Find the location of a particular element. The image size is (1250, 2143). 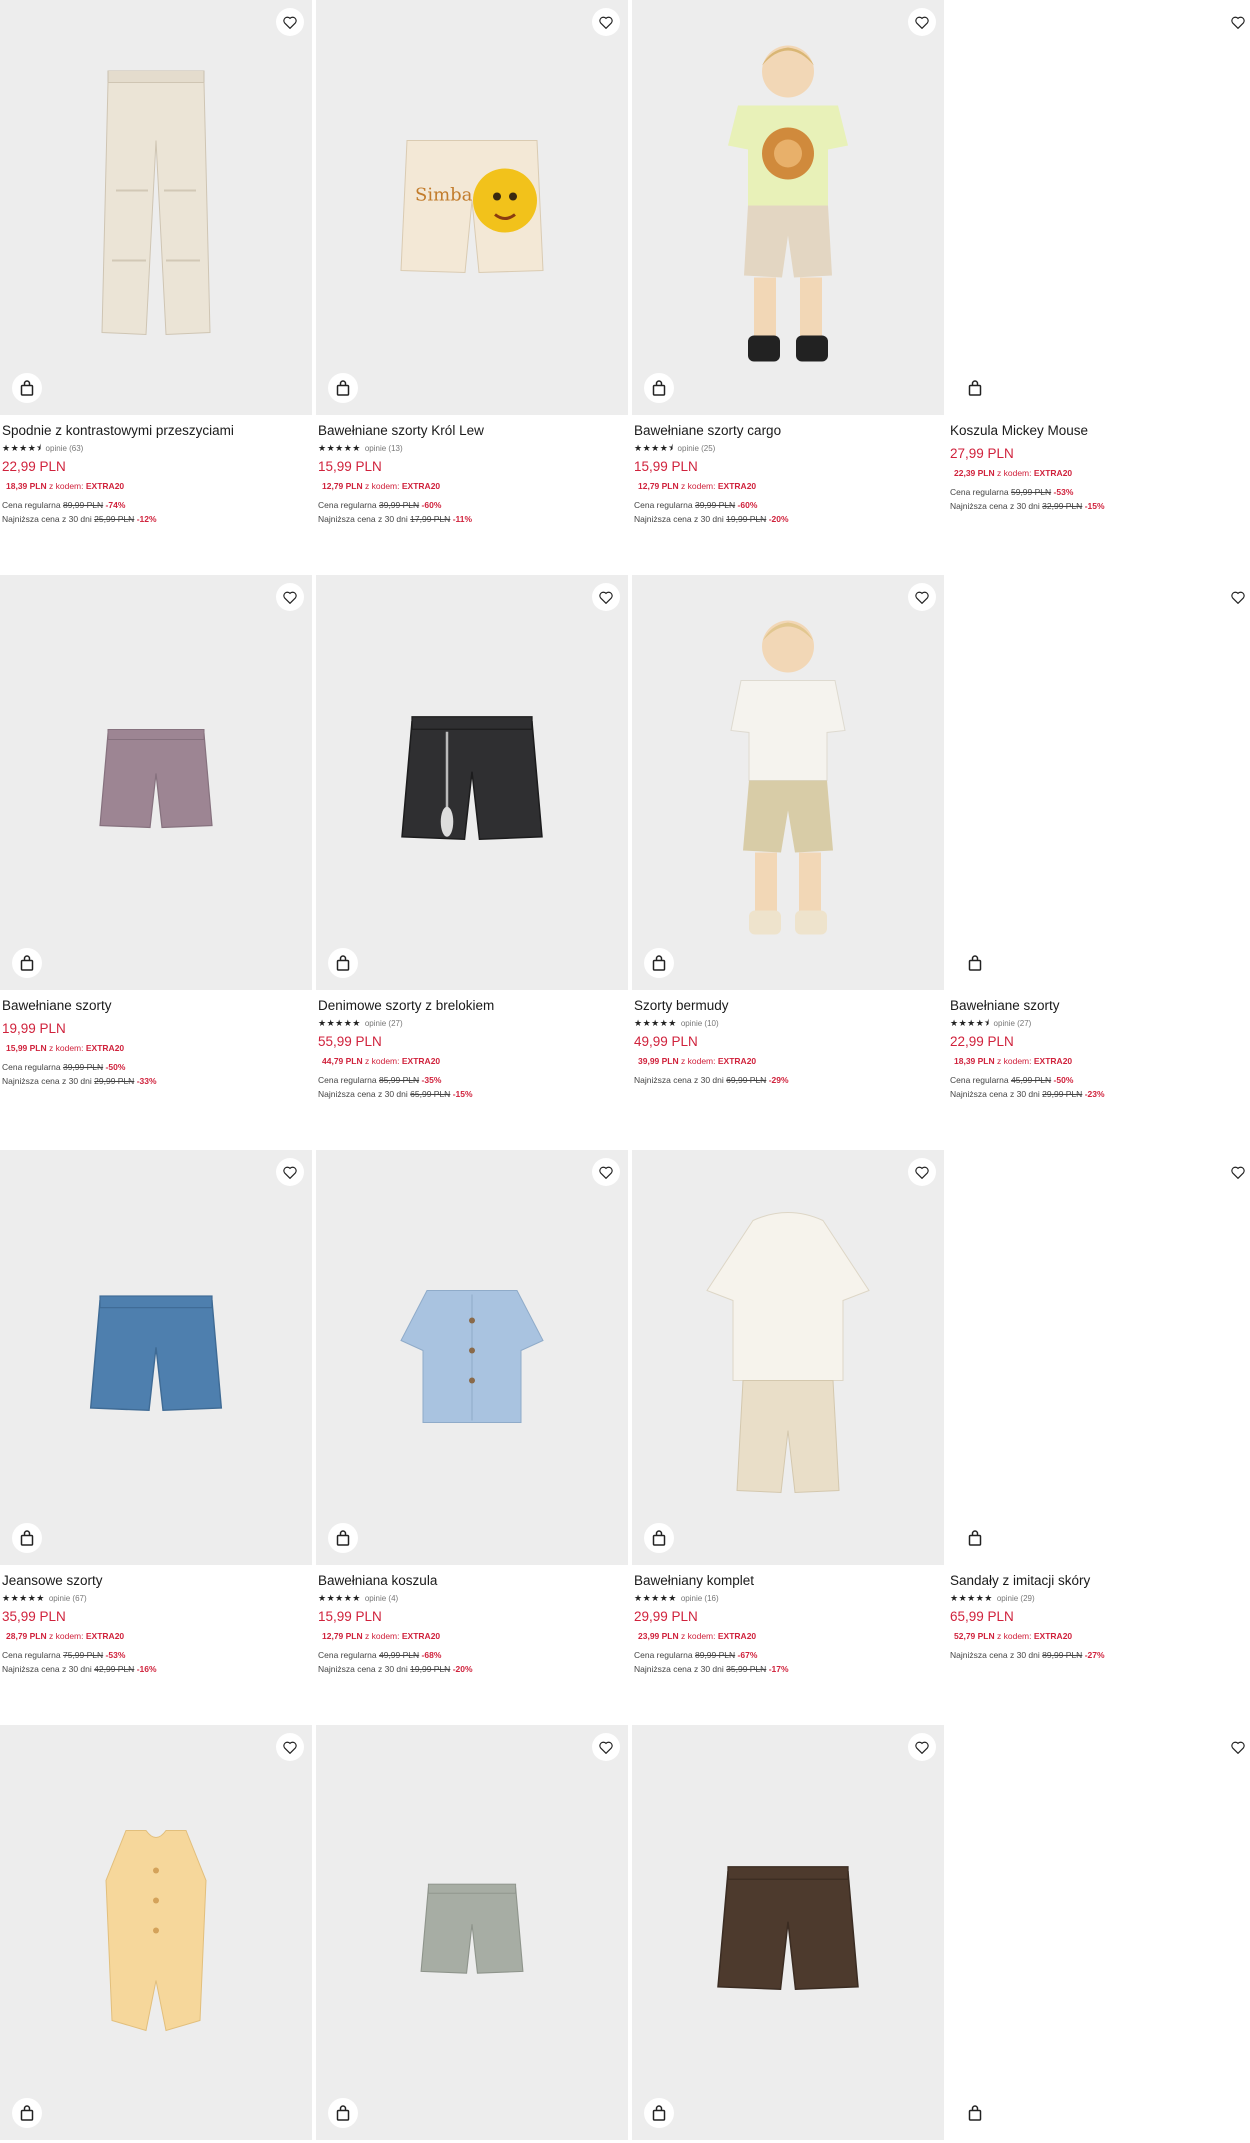

regular-price-discount: -35% is located at coordinates (431, 1080).